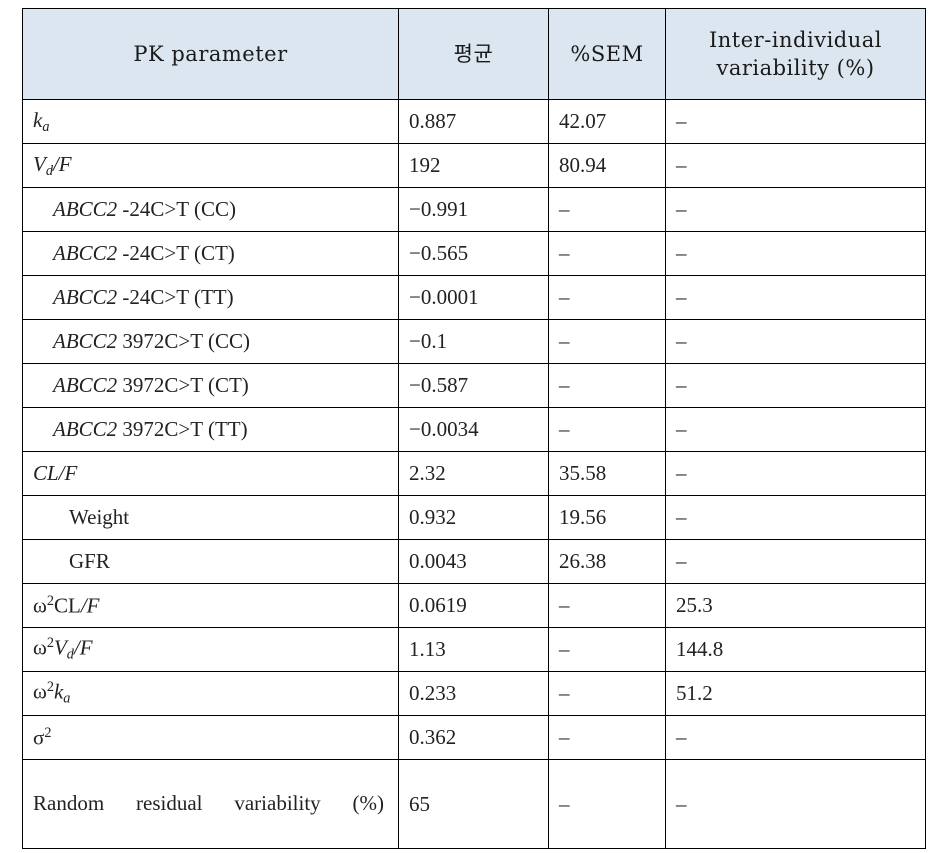  I want to click on cell-mean: 0.362, so click(473, 737).